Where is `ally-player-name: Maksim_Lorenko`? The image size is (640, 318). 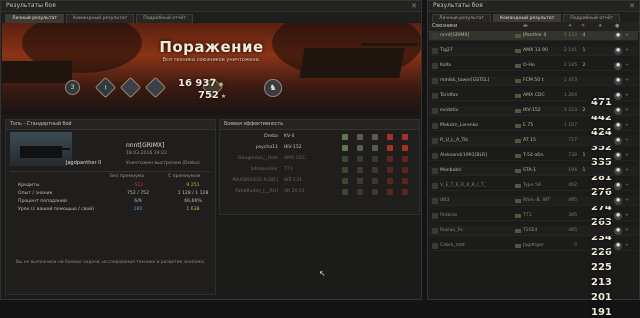
ally-player-name: Maksim_Lorenko is located at coordinates (459, 125).